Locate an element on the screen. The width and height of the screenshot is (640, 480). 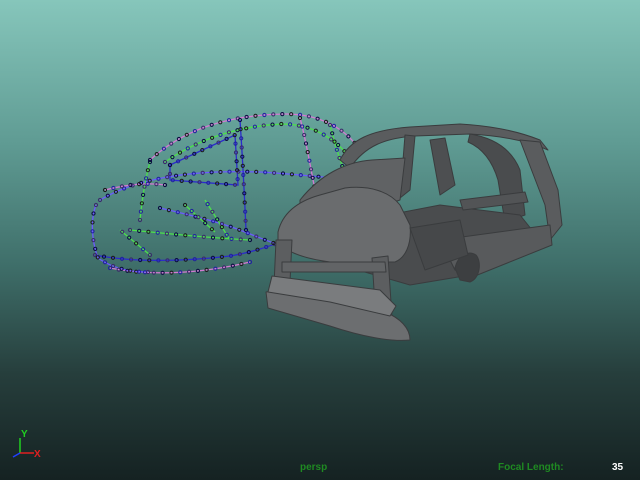
y-axis-label: Y is located at coordinates (24, 434).